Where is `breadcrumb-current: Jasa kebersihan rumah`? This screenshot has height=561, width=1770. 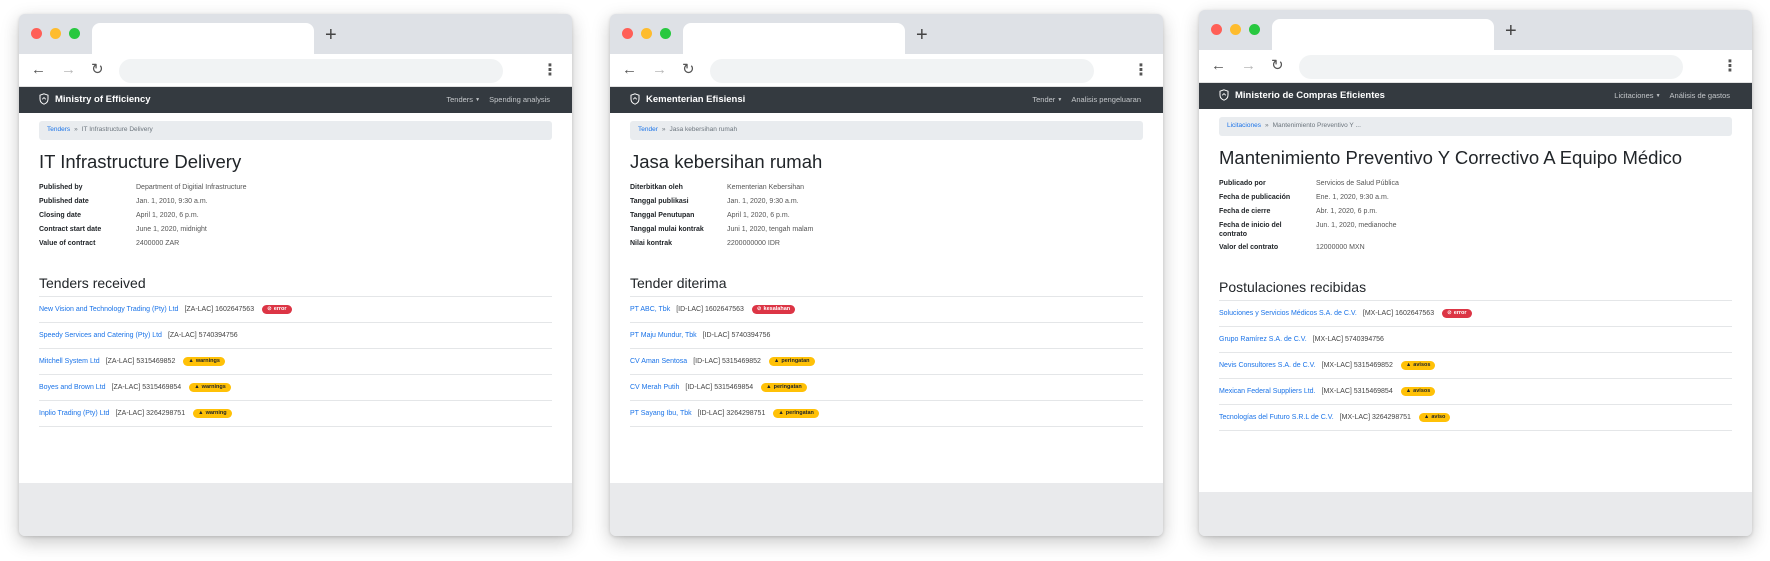
breadcrumb-current: Jasa kebersihan rumah is located at coordinates (703, 129).